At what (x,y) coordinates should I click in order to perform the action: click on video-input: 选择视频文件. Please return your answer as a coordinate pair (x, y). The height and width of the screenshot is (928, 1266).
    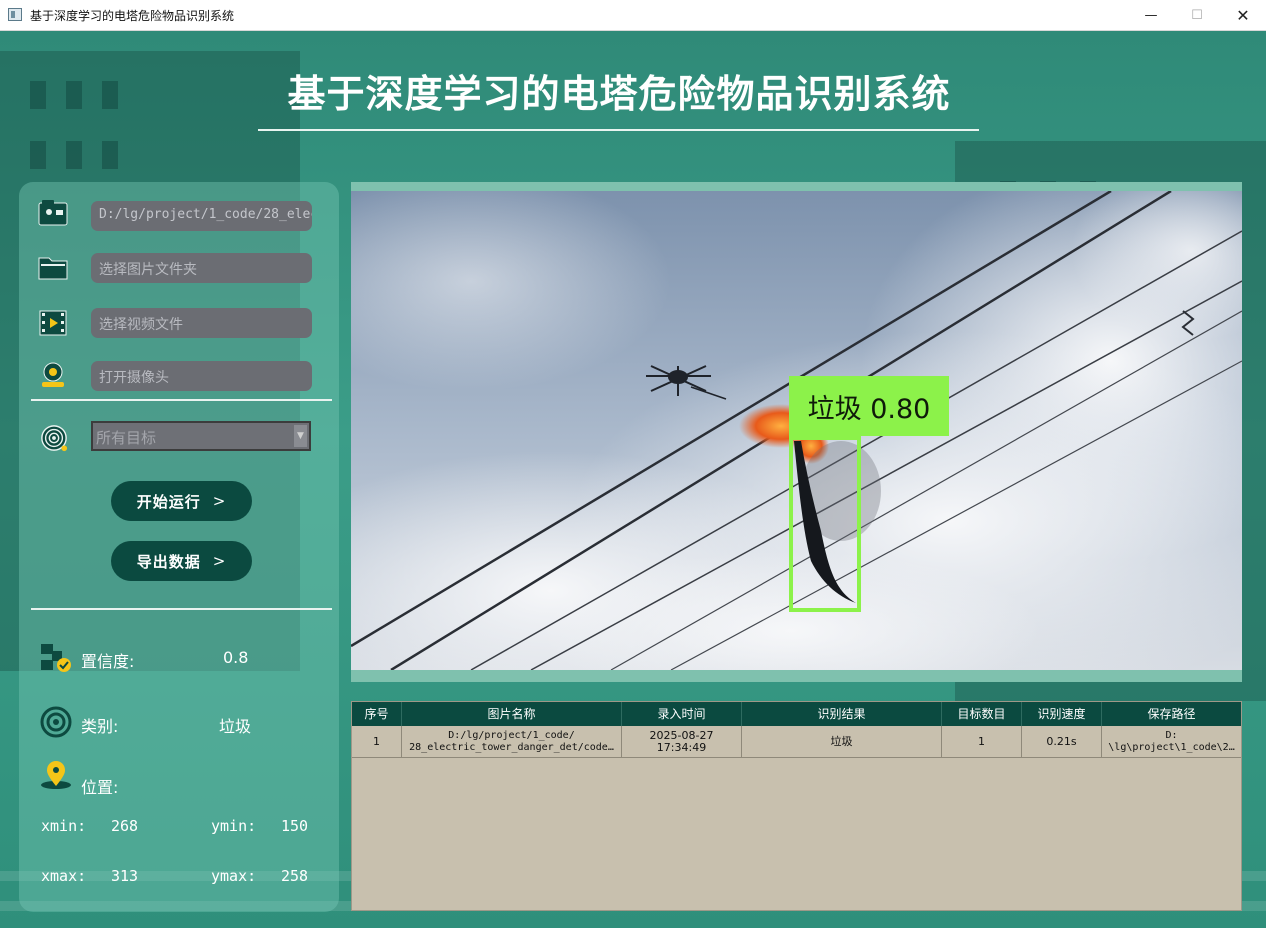
    Looking at the image, I should click on (201, 323).